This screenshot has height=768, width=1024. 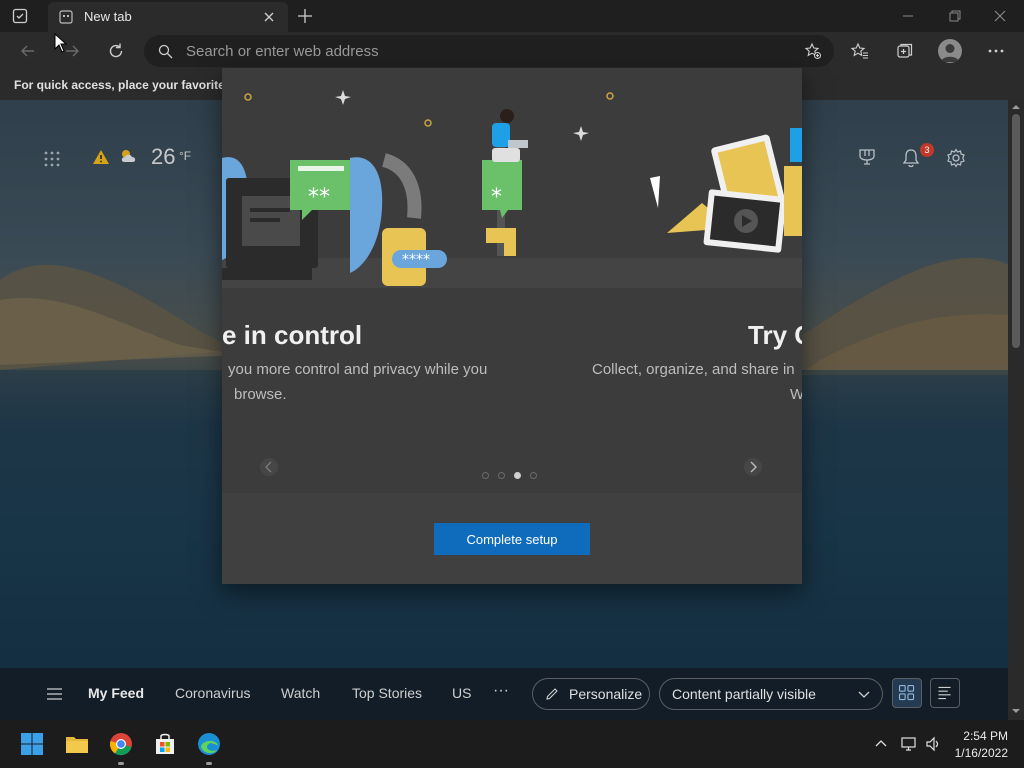 I want to click on content-visibility-dropdown: Content partially visible, so click(x=771, y=694).